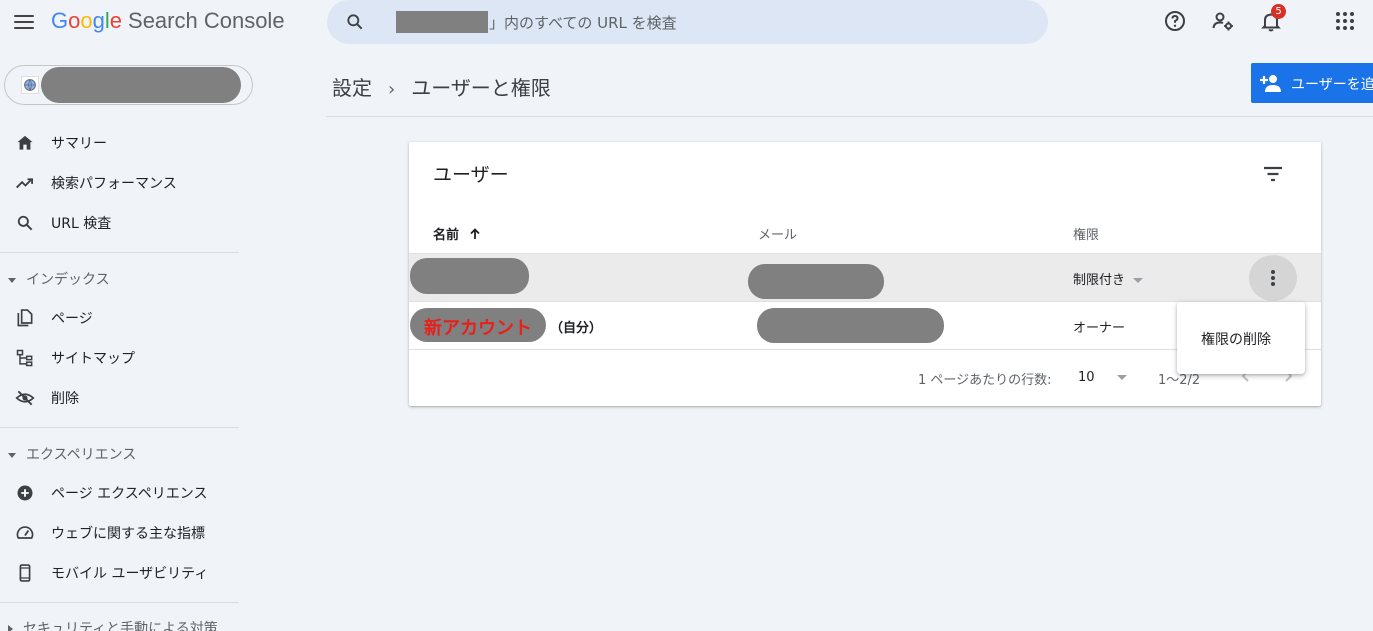  What do you see at coordinates (114, 184) in the screenshot?
I see `sidebar-item-label: 検索パフォーマンス` at bounding box center [114, 184].